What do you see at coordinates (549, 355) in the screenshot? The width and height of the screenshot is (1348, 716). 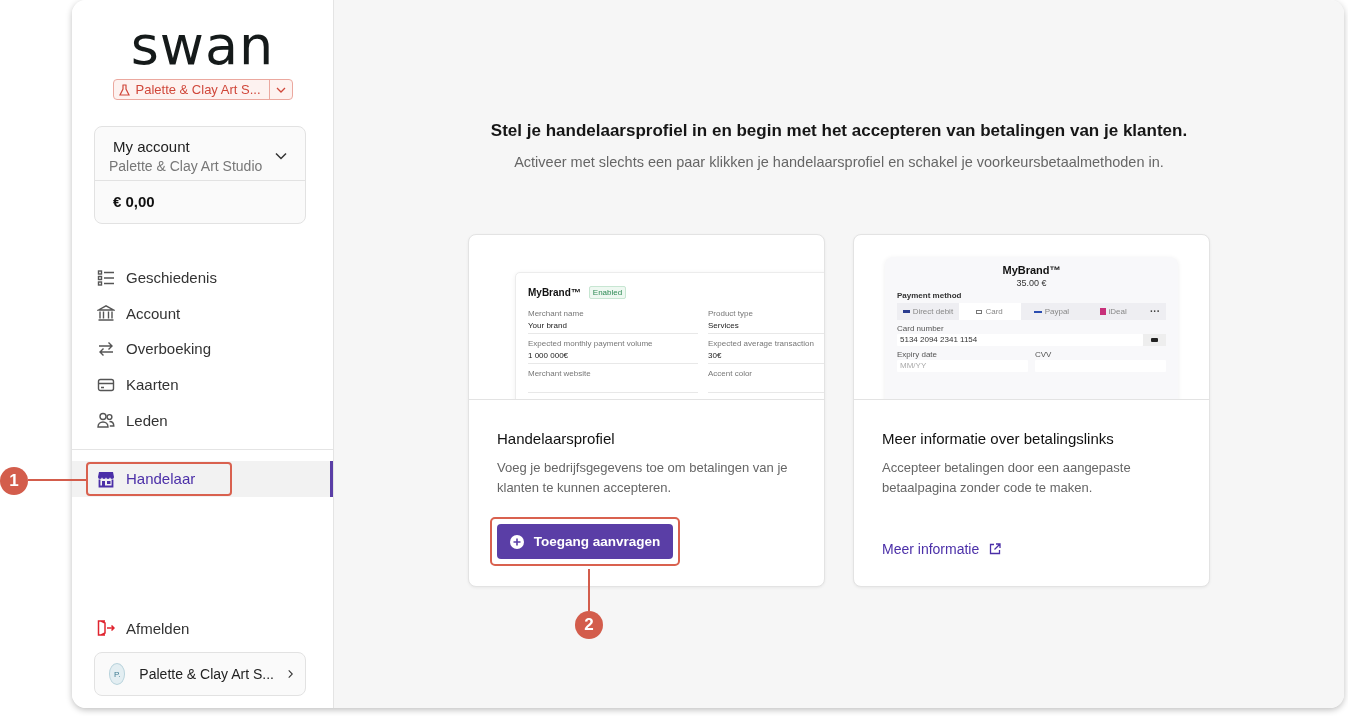 I see `field-value: 1 000 000€` at bounding box center [549, 355].